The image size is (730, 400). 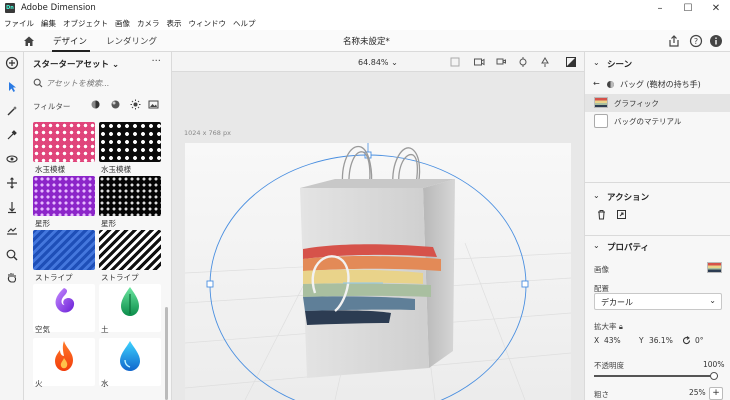 What do you see at coordinates (620, 65) in the screenshot?
I see `scene-heading: シーン` at bounding box center [620, 65].